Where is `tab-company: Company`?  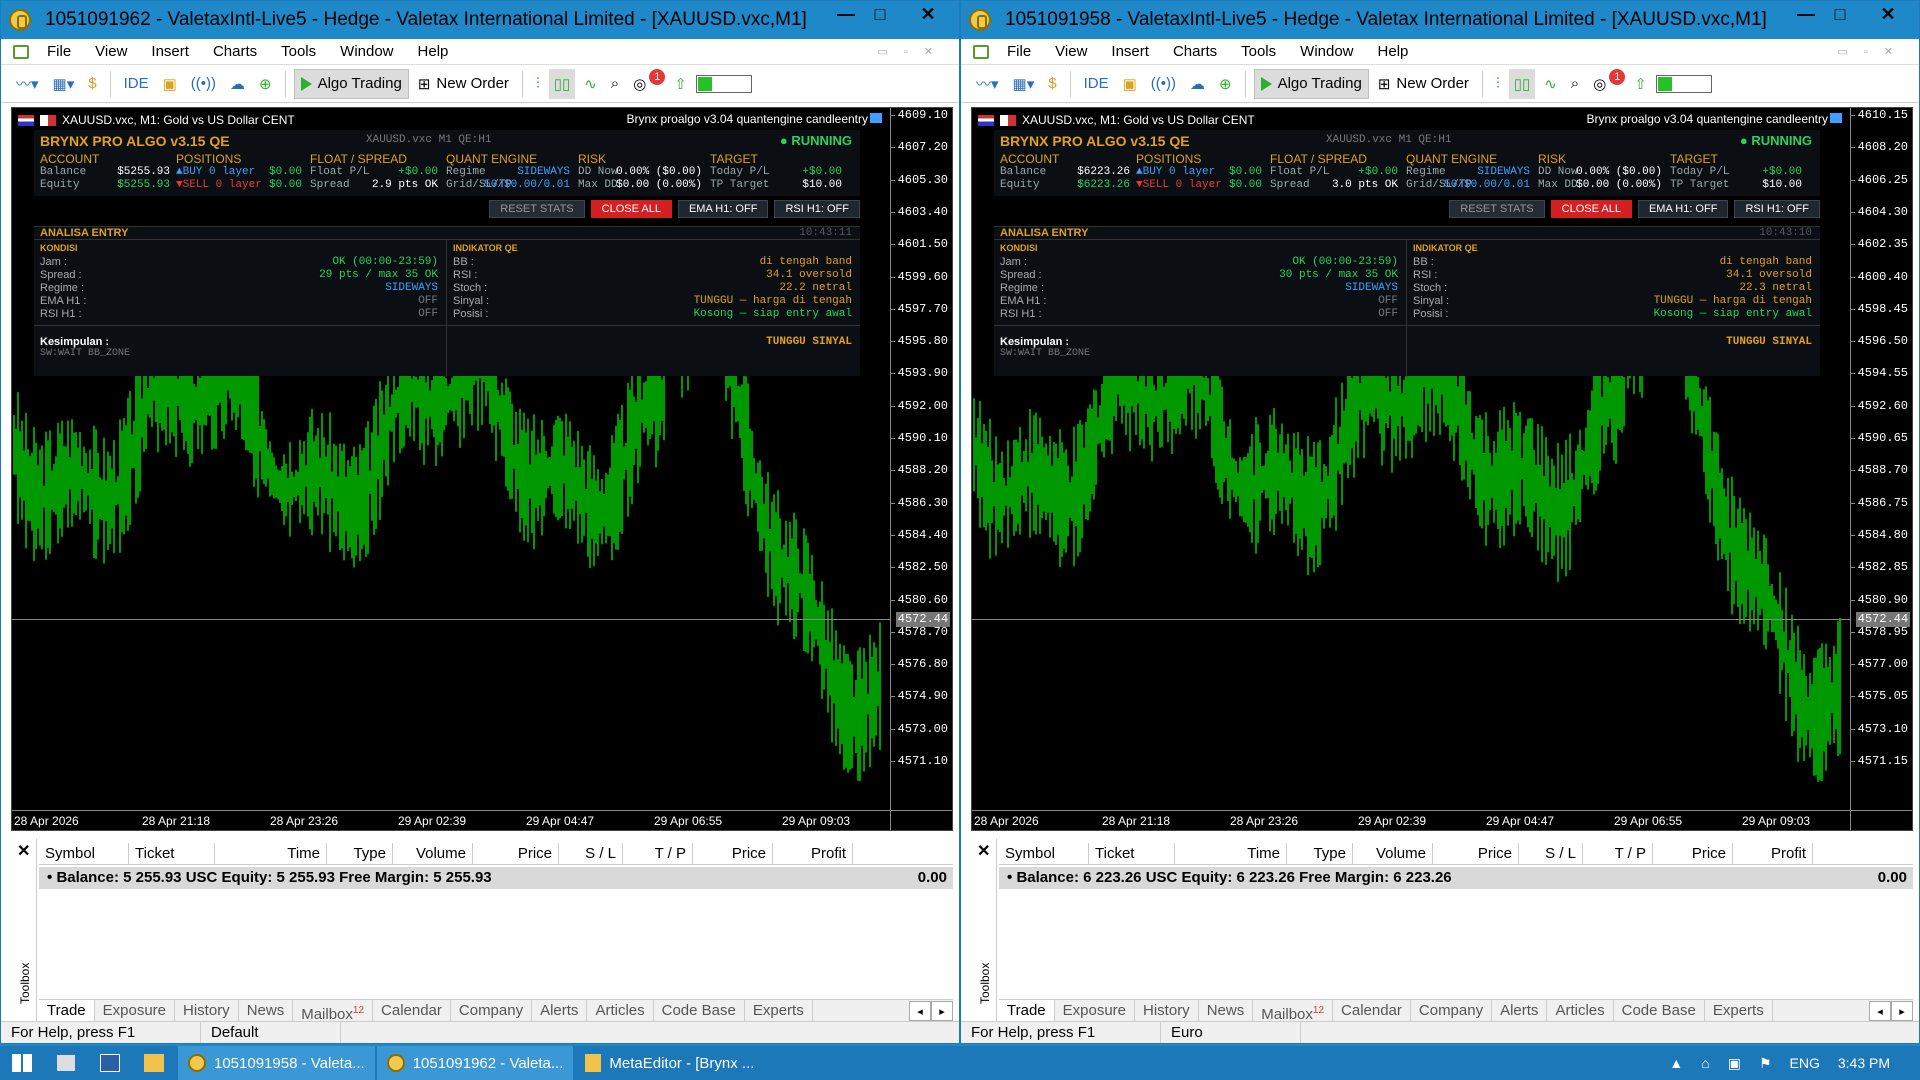 tab-company: Company is located at coordinates (1452, 1011).